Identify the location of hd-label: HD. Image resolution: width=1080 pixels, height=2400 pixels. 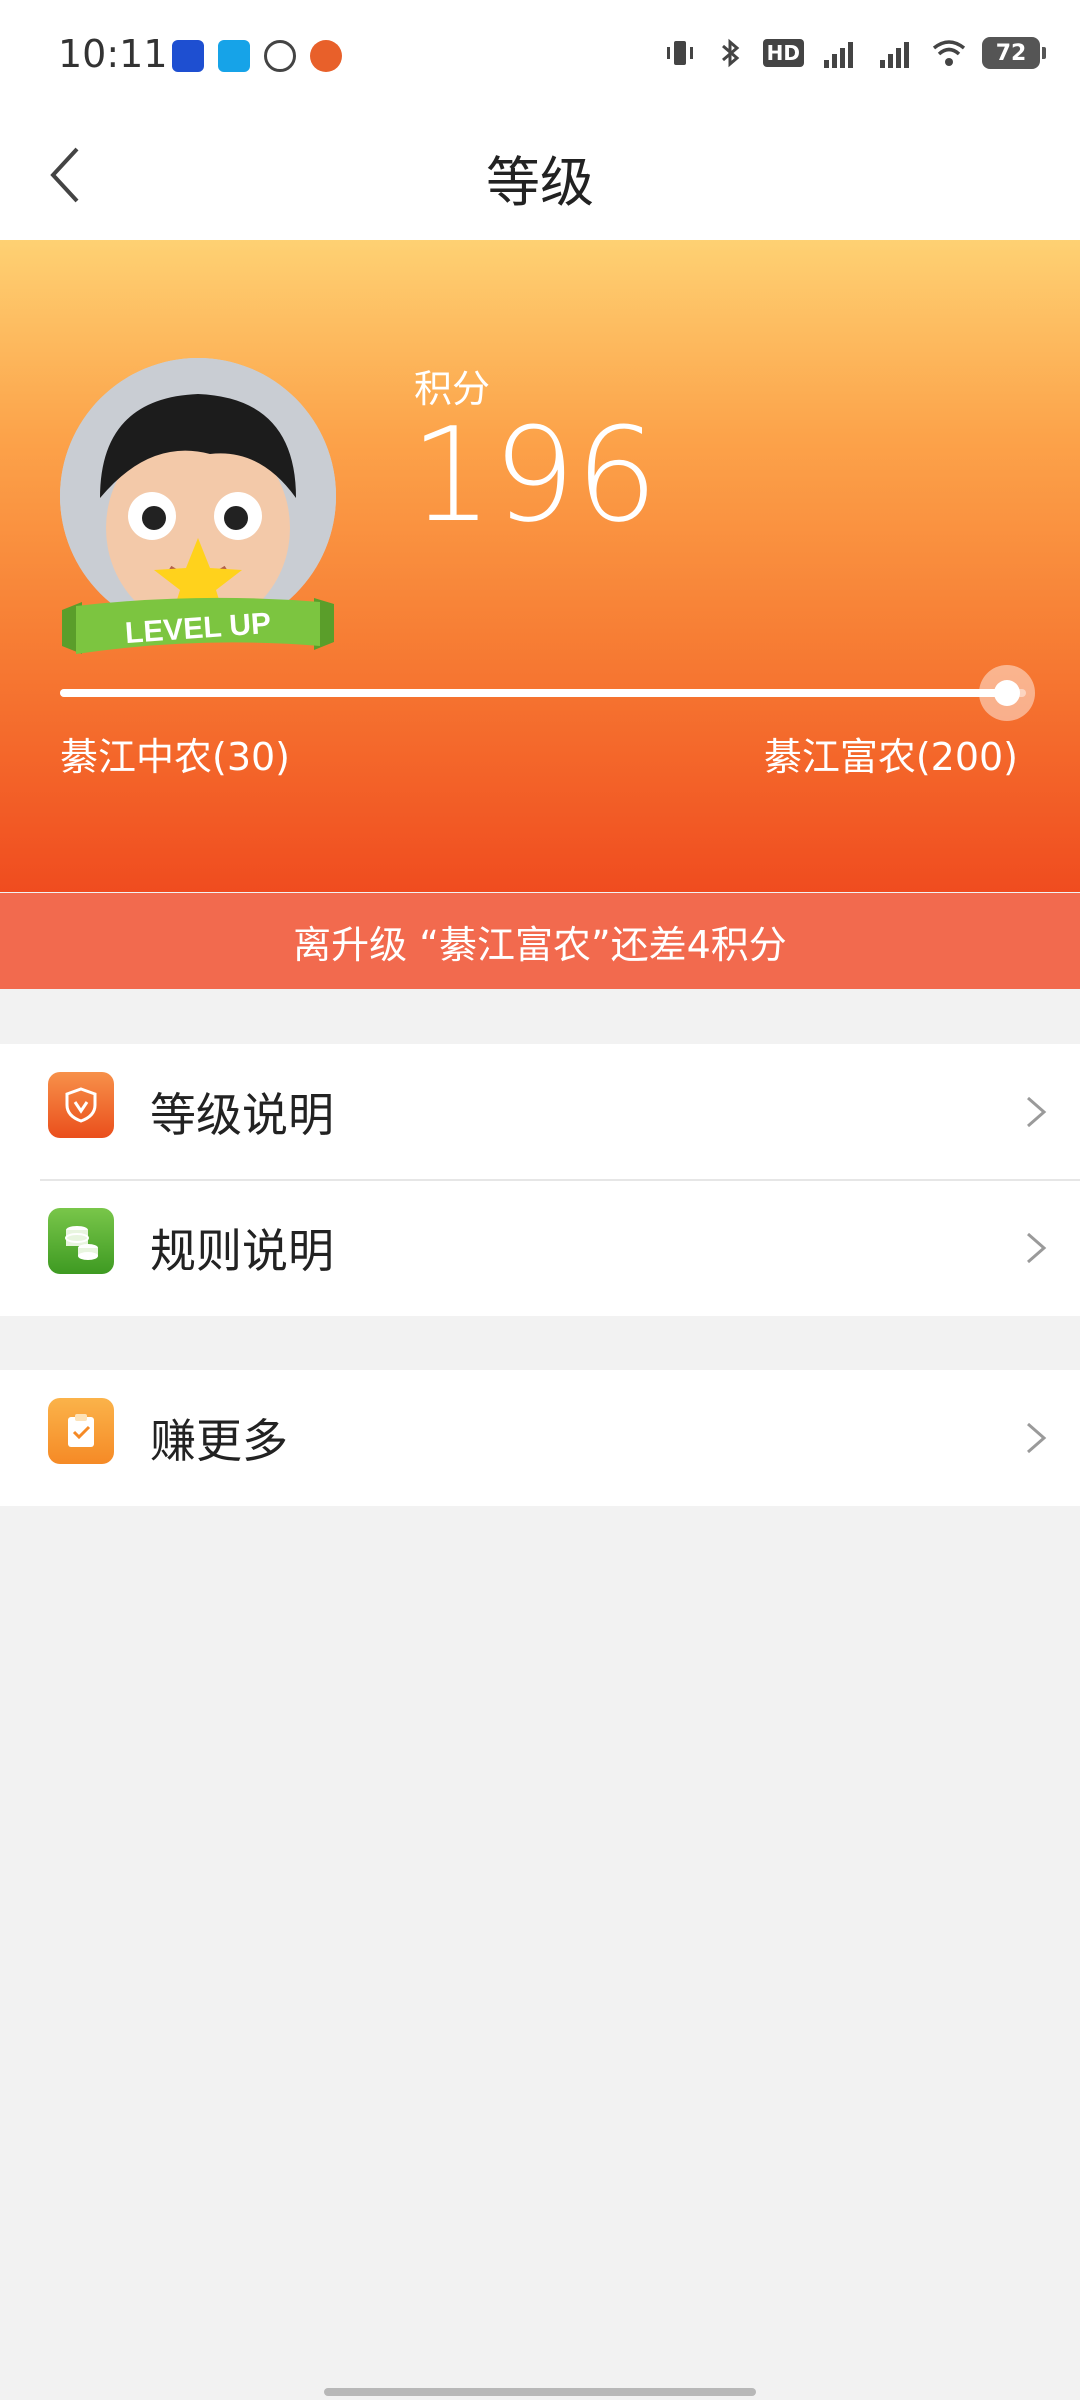
(783, 53).